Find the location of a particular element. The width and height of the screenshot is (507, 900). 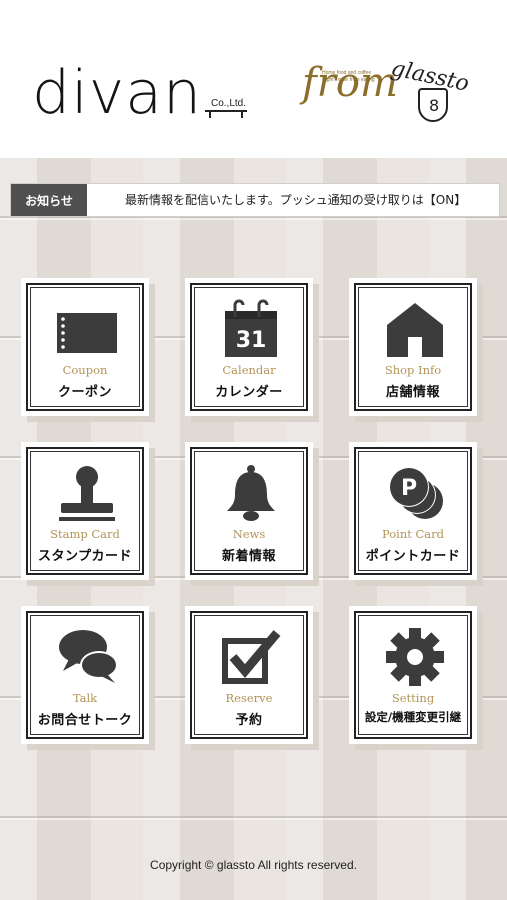

tile-label-ja: 店舗情報 is located at coordinates (412, 392).